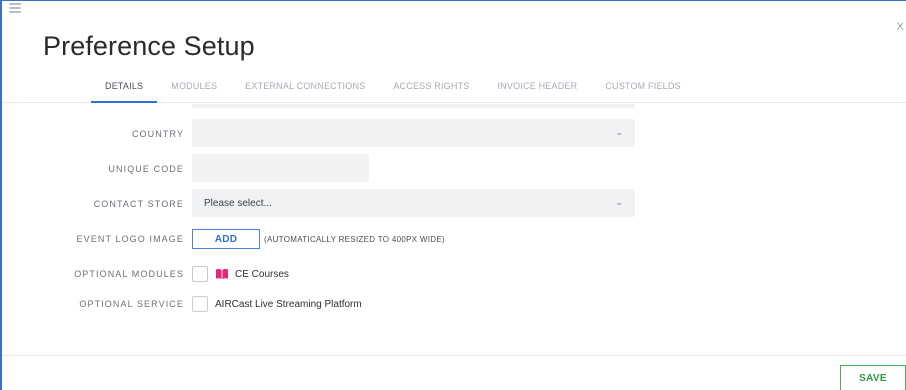 The width and height of the screenshot is (906, 390). Describe the element at coordinates (413, 133) in the screenshot. I see `country-select: ⌄` at that location.